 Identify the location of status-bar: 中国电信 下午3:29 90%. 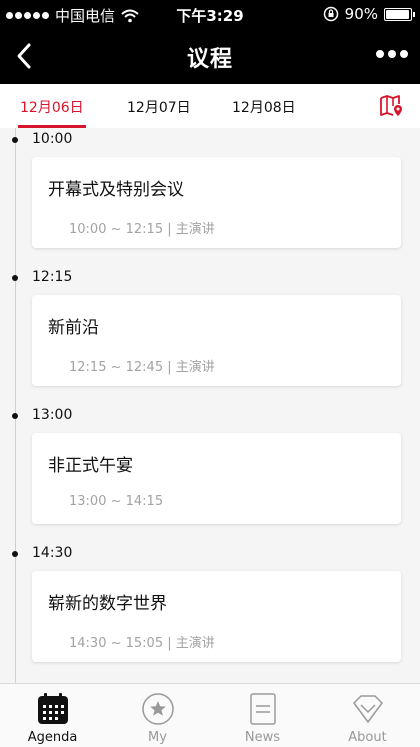
(210, 14).